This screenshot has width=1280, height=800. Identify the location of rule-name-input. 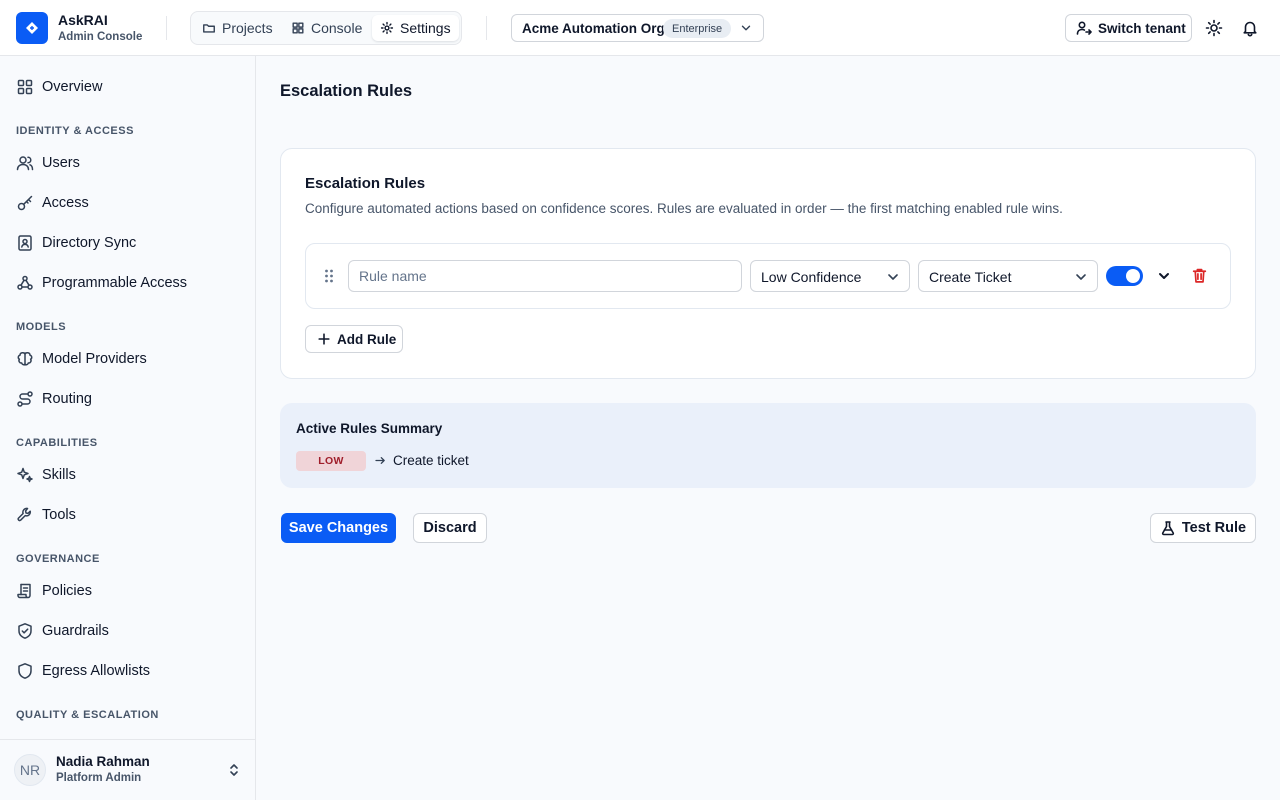
(545, 276).